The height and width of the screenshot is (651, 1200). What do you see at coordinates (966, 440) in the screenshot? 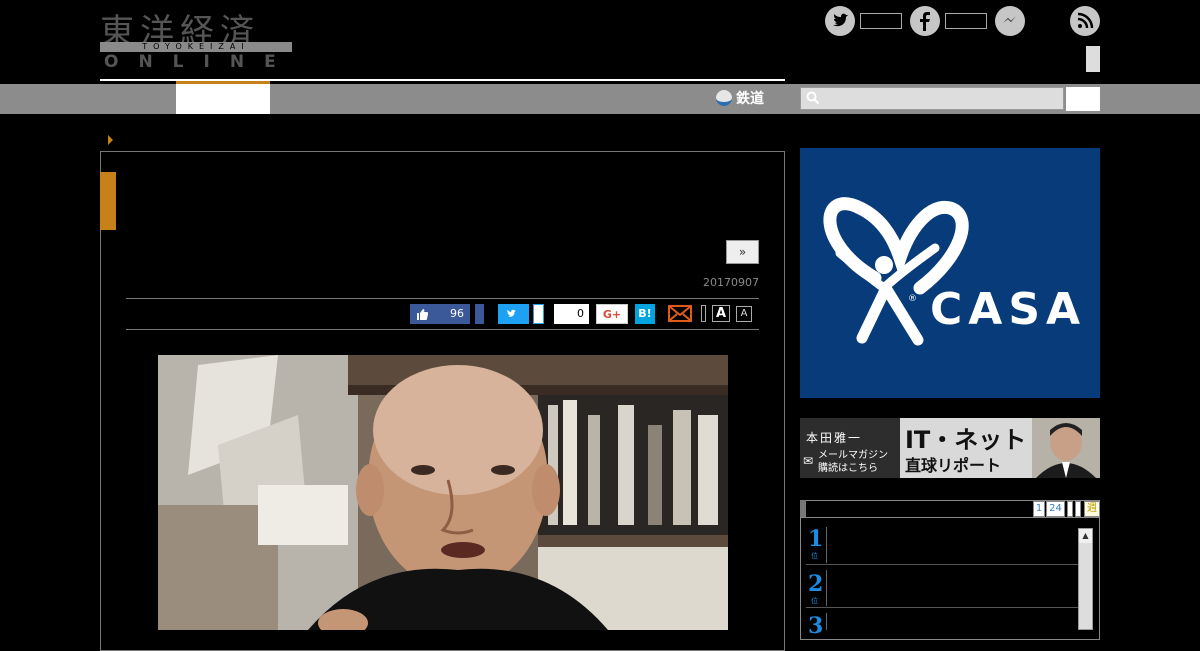
I see `banner-title: IT・ネット` at bounding box center [966, 440].